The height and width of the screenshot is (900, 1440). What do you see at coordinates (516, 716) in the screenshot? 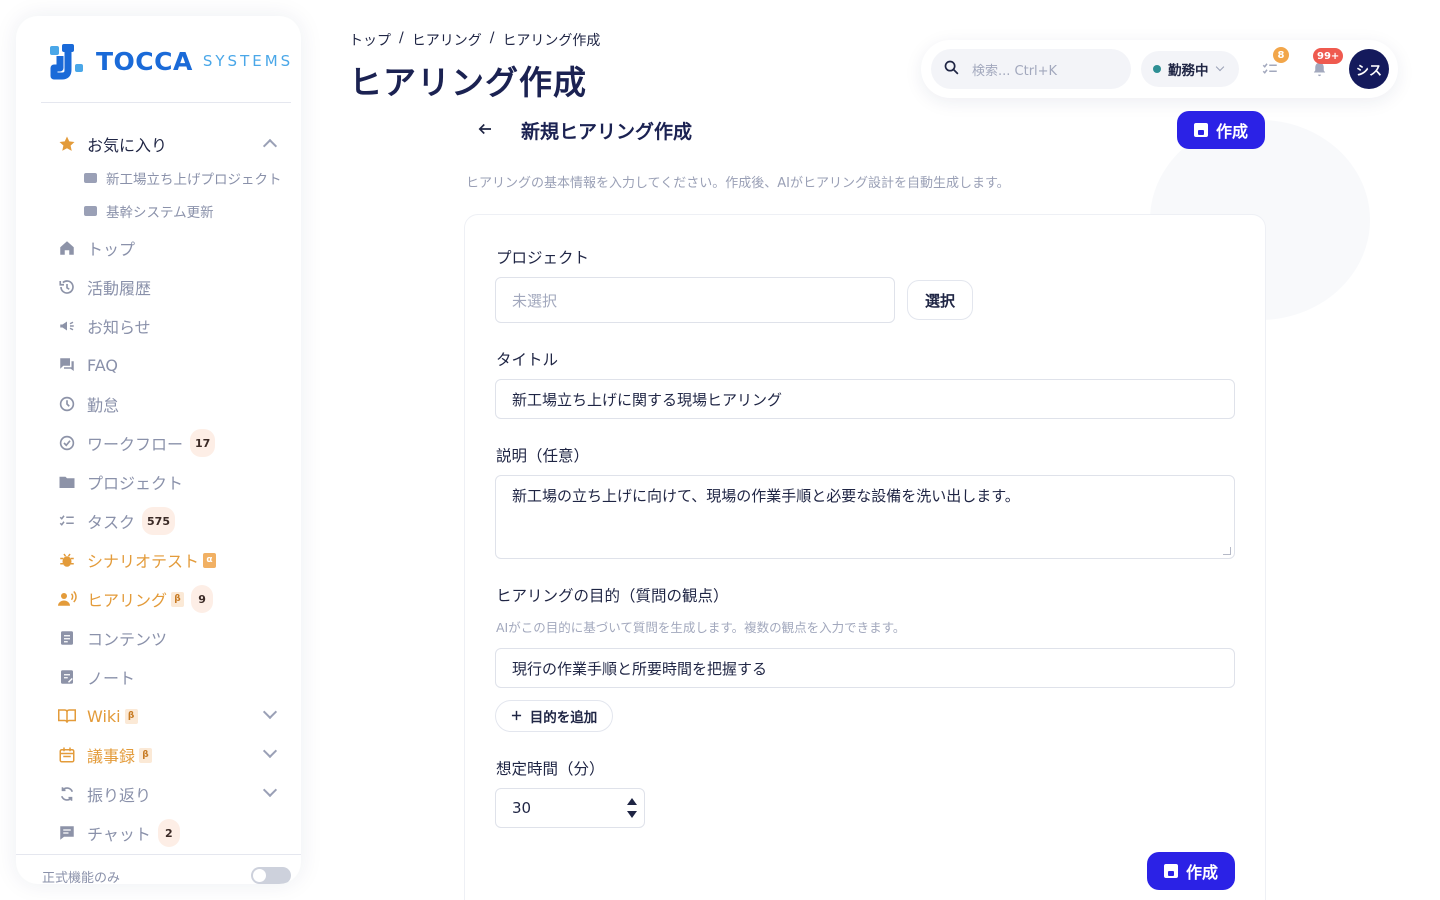
I see `plus-icon` at bounding box center [516, 716].